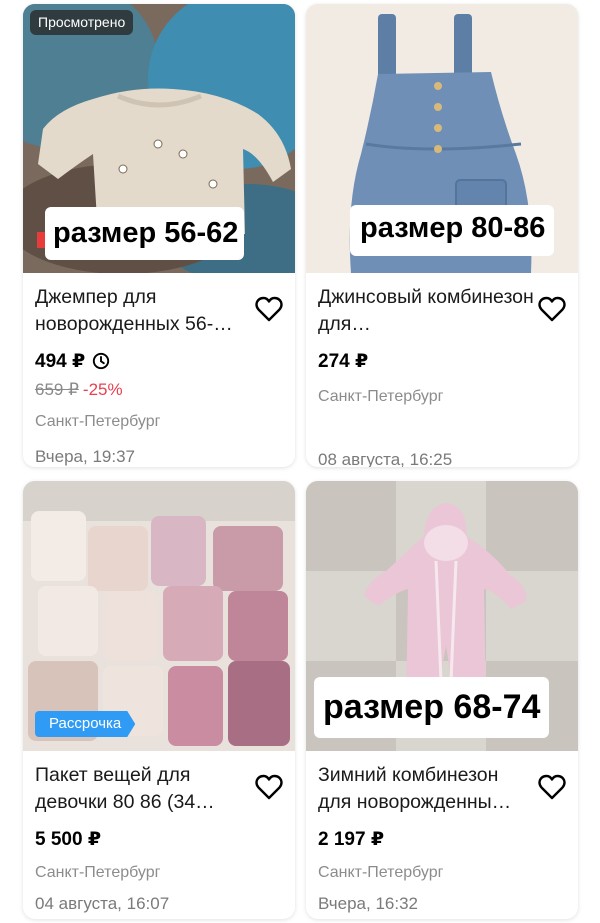  What do you see at coordinates (68, 839) in the screenshot?
I see `price: 5 500 ₽` at bounding box center [68, 839].